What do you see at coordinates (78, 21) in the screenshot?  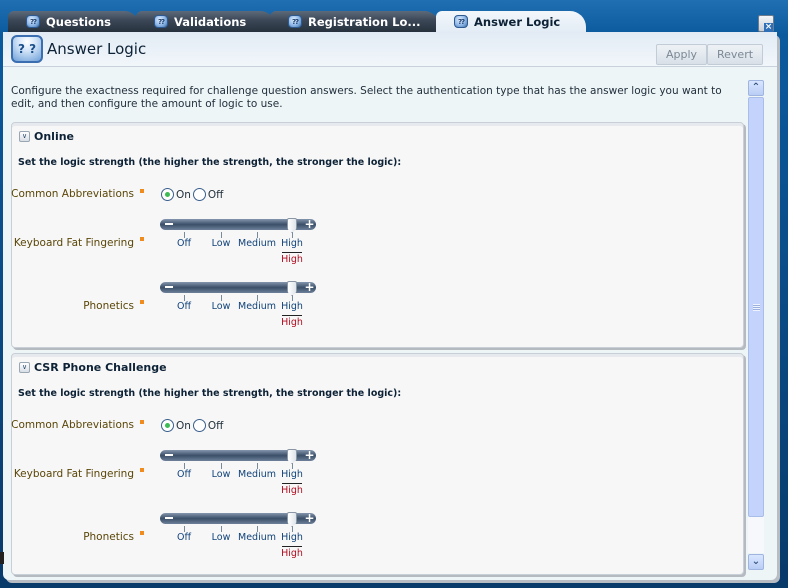 I see `tab-label: Questions` at bounding box center [78, 21].